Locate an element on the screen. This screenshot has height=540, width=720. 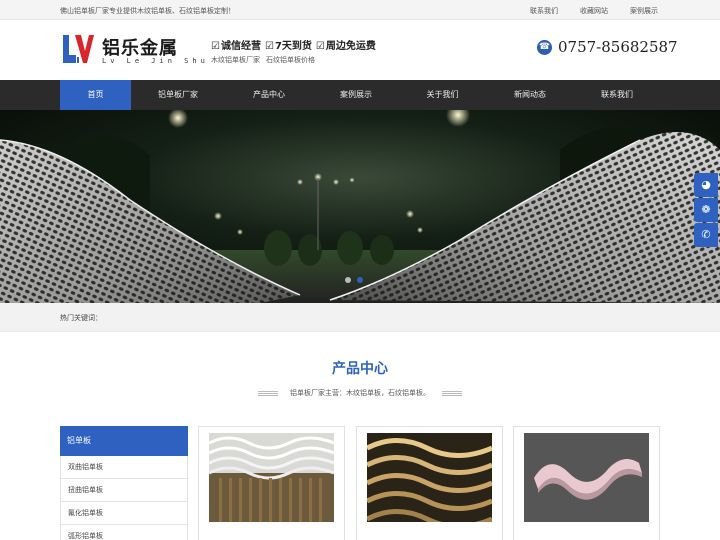
section-subtitle-text: 铝单板厂家主营：木纹铝单板，石纹铝单板。 is located at coordinates (360, 393).